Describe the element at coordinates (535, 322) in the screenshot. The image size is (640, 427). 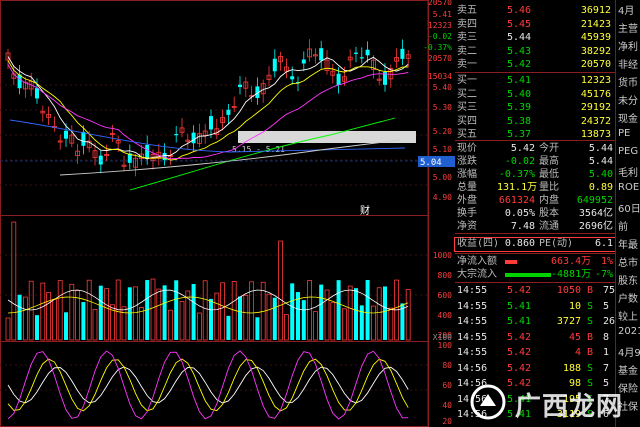
I see `tick-row: 14:55 5.41 3727 S 26` at that location.